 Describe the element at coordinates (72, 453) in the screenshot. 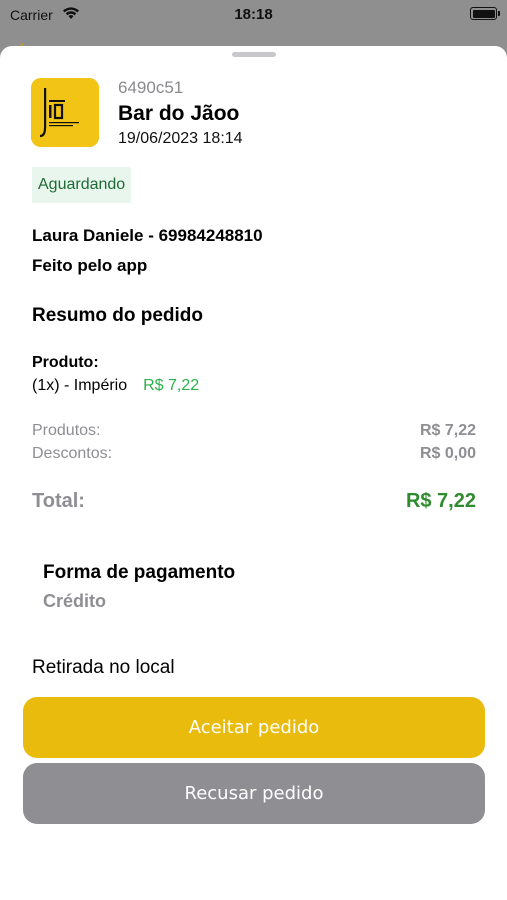

I see `discounts-label: Descontos:` at that location.